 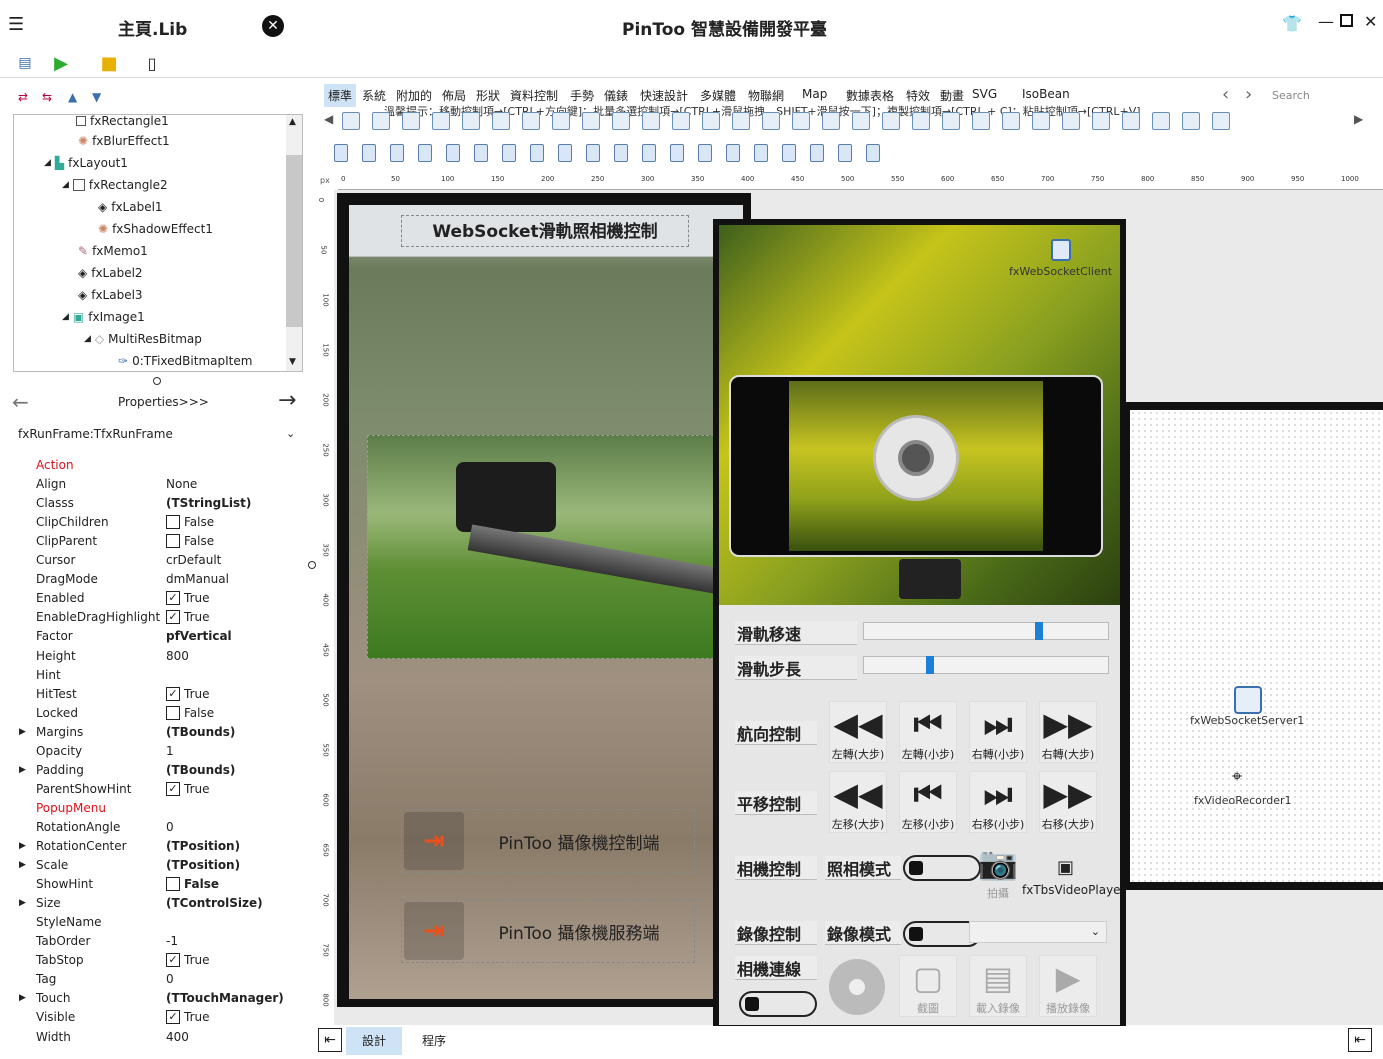 I want to click on component-selector: fxRunFrame:TfxRunFrame, so click(x=95, y=434).